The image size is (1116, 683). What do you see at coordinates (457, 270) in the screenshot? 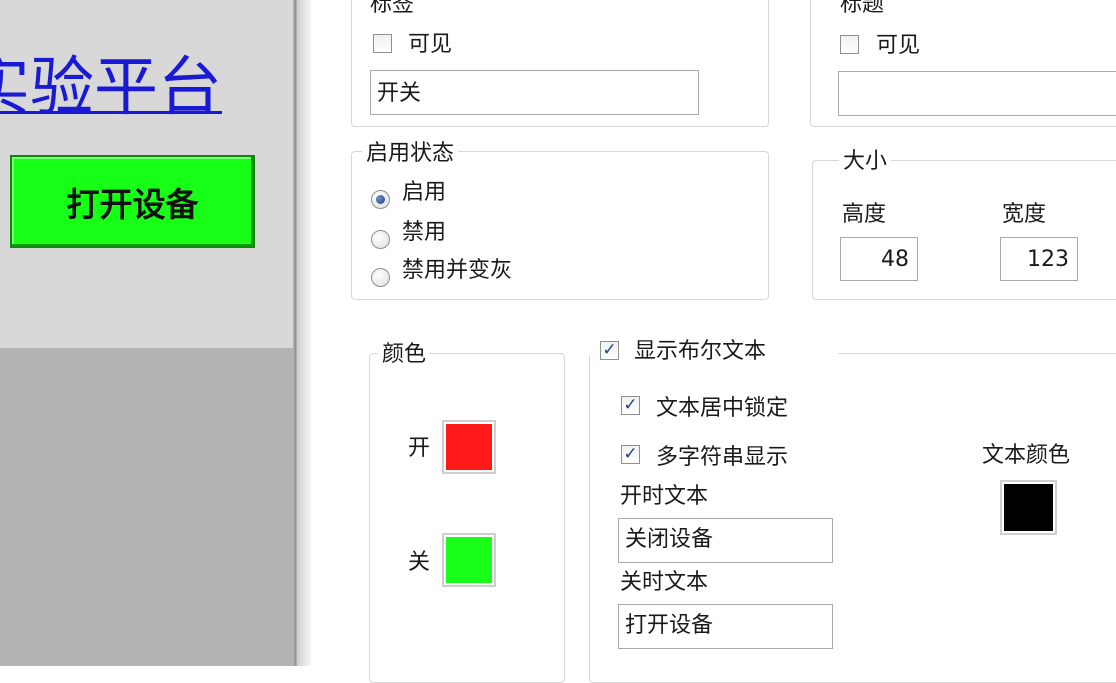
I see `radio-disabled-grayed-label: 禁用并变灰` at bounding box center [457, 270].